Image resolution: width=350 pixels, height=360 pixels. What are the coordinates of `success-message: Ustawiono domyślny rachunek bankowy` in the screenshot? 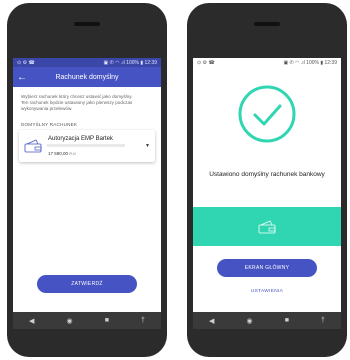 It's located at (267, 174).